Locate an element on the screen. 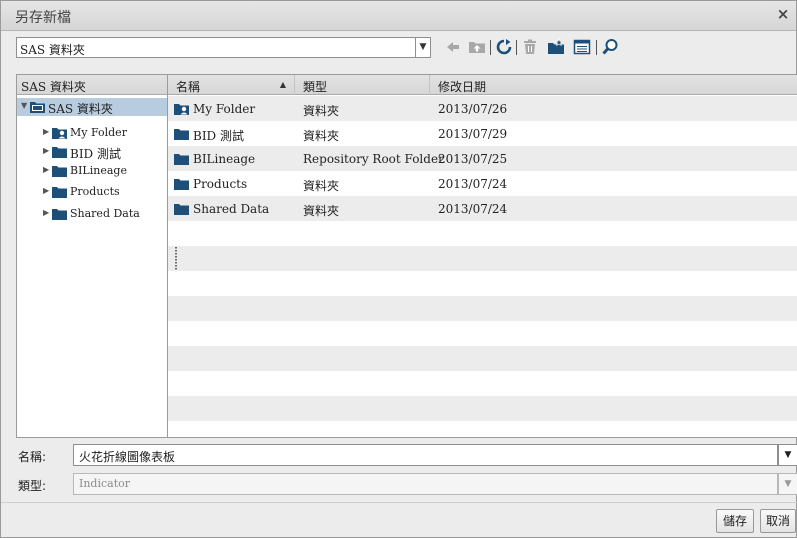 This screenshot has height=538, width=797. folder-up-icon is located at coordinates (477, 47).